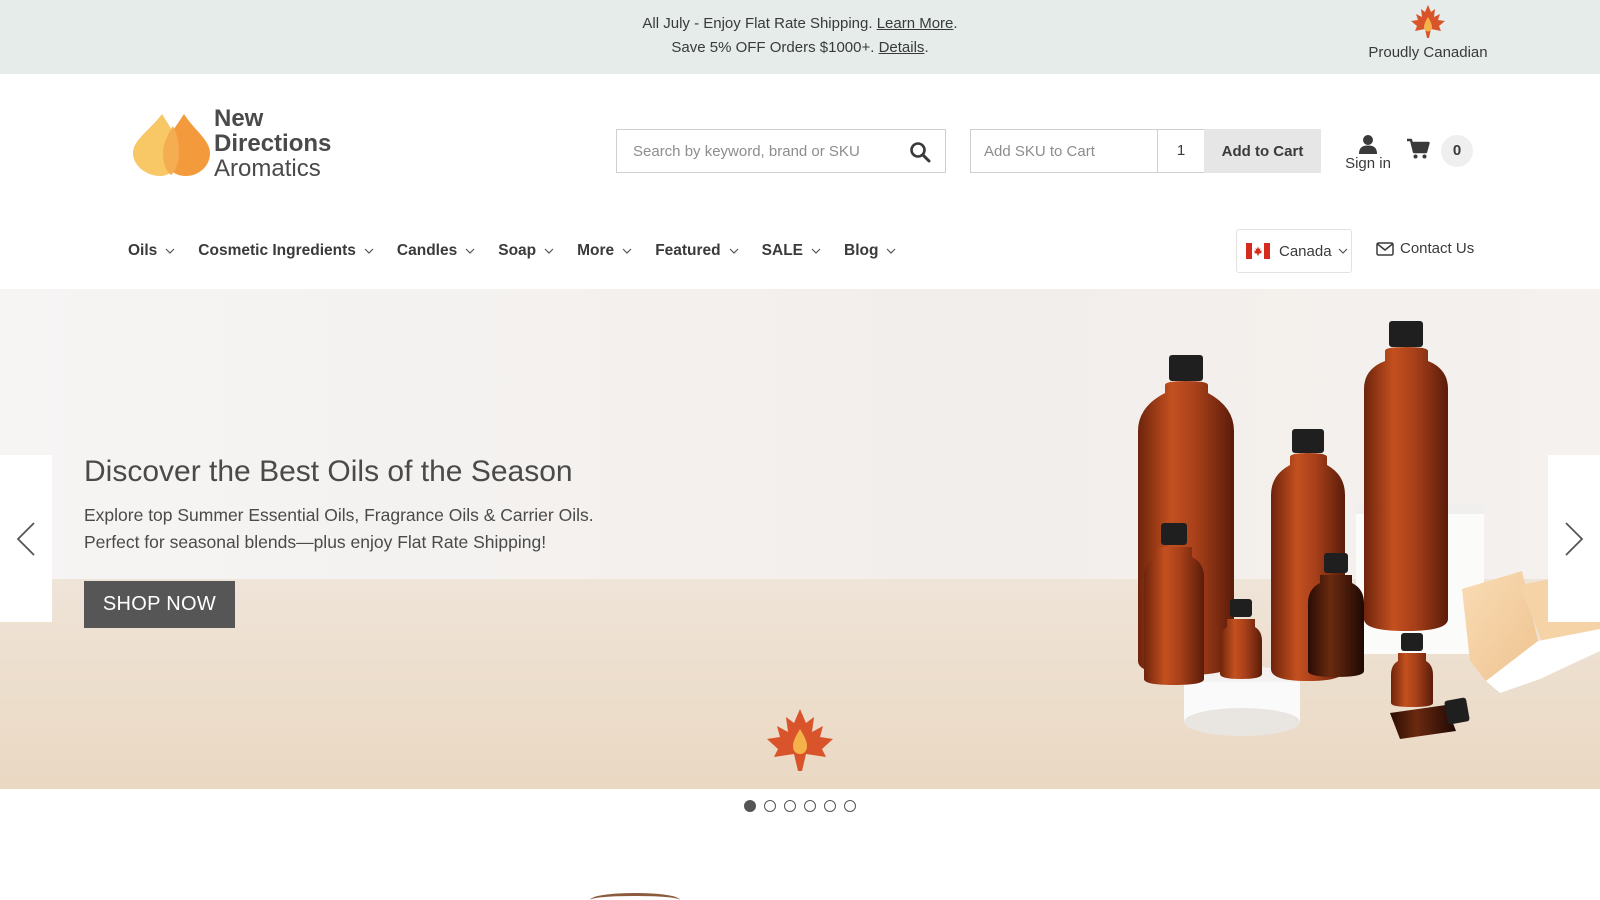 The height and width of the screenshot is (900, 1600). I want to click on site-logo: New Directions Aromatics, so click(237, 144).